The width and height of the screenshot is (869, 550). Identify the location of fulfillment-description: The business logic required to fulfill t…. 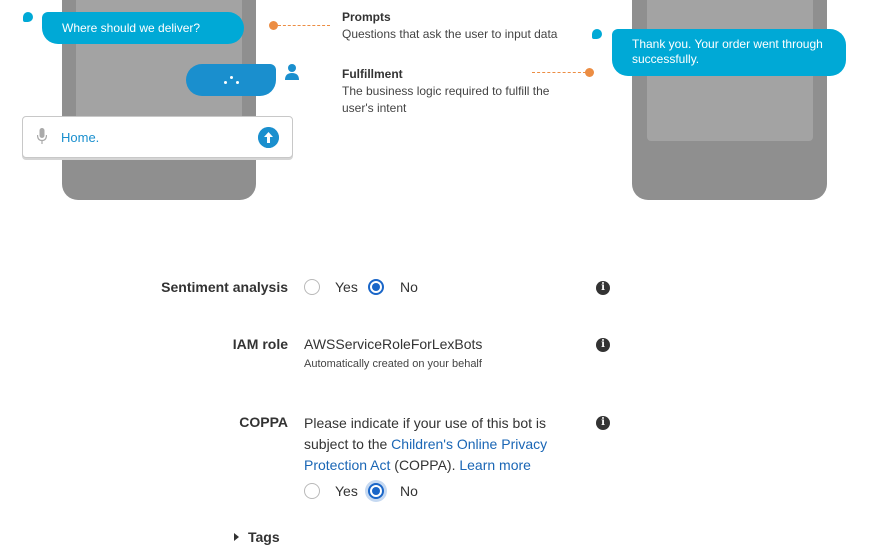
(446, 99).